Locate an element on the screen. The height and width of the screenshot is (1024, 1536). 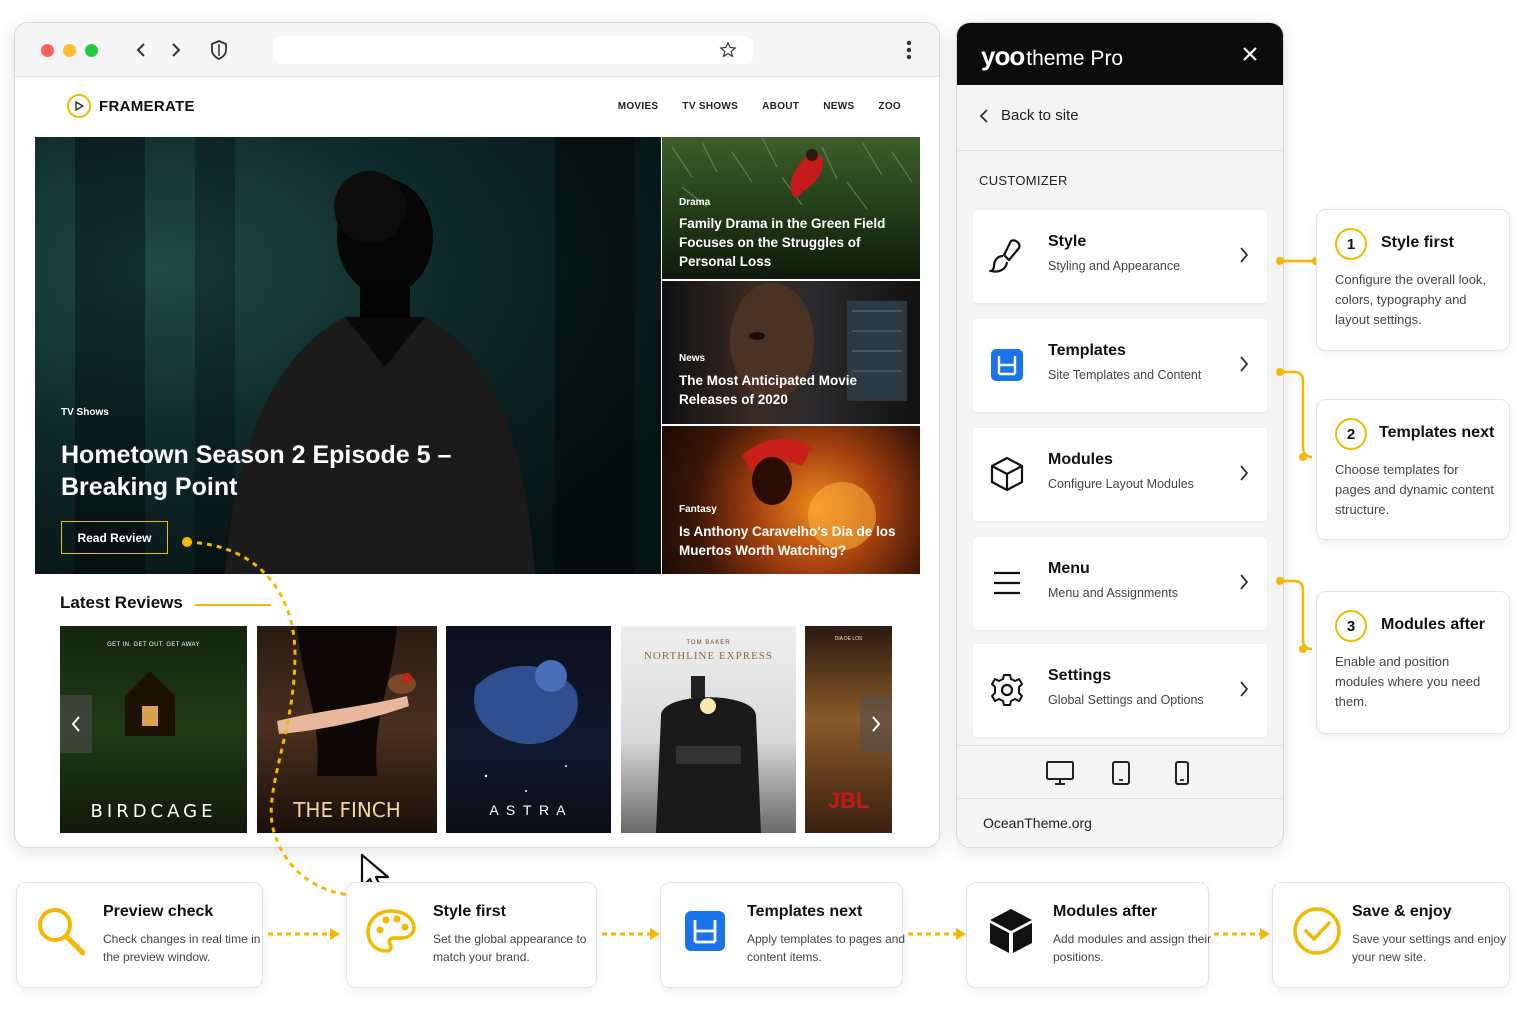
read-review-button: Read Review is located at coordinates (114, 537).